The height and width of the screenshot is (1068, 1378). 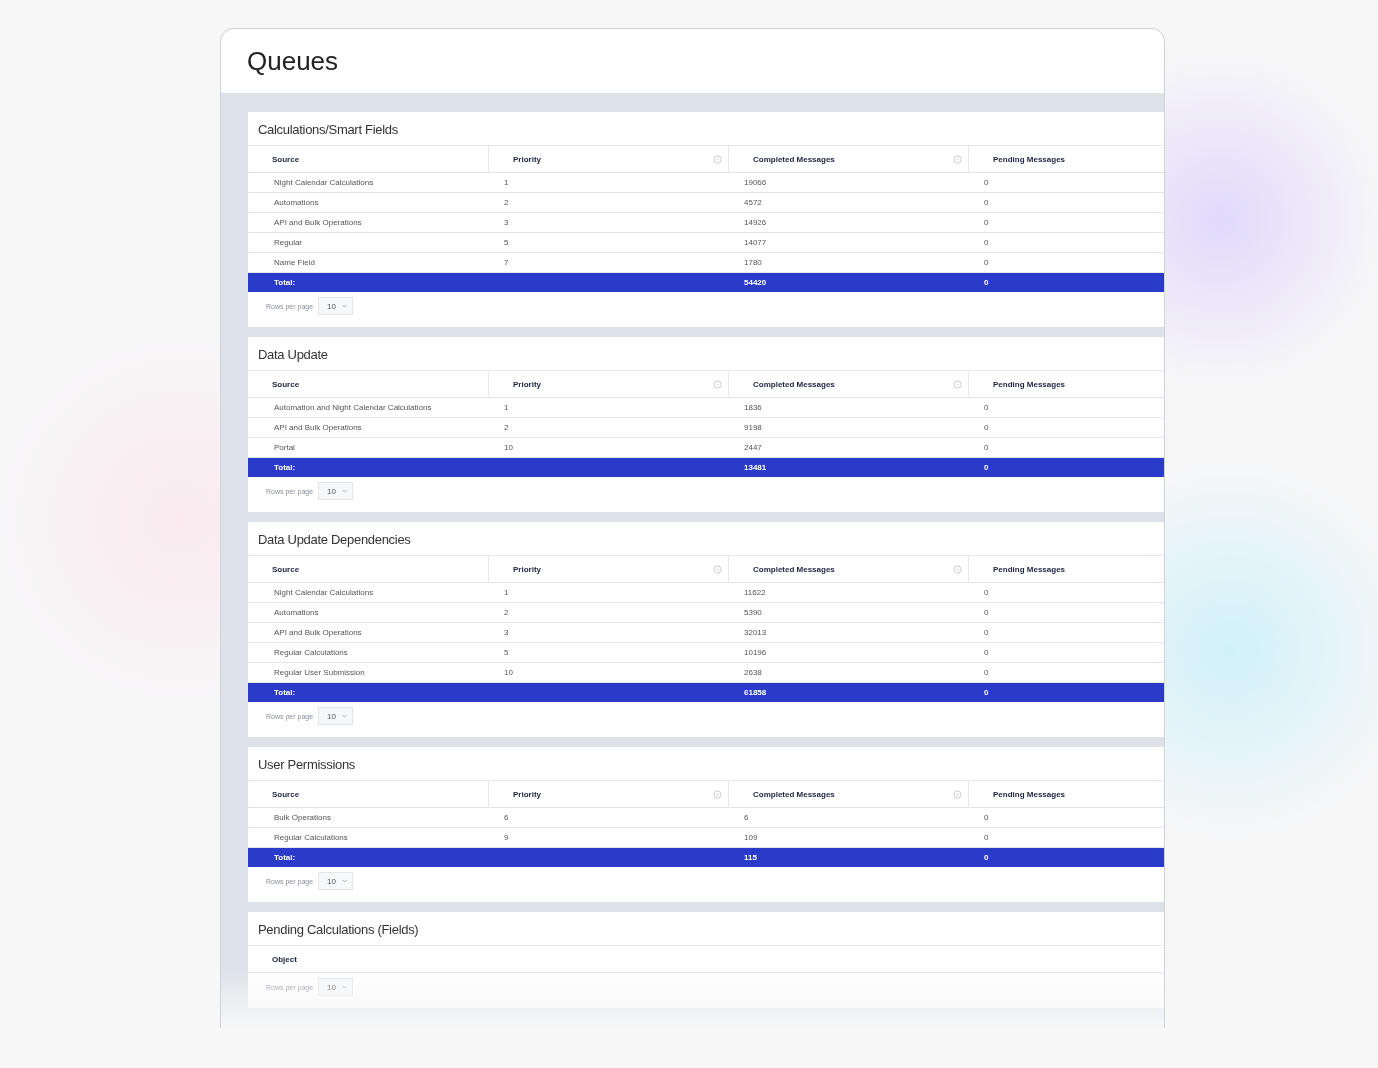 What do you see at coordinates (755, 468) in the screenshot?
I see `total-cell-text: 13481` at bounding box center [755, 468].